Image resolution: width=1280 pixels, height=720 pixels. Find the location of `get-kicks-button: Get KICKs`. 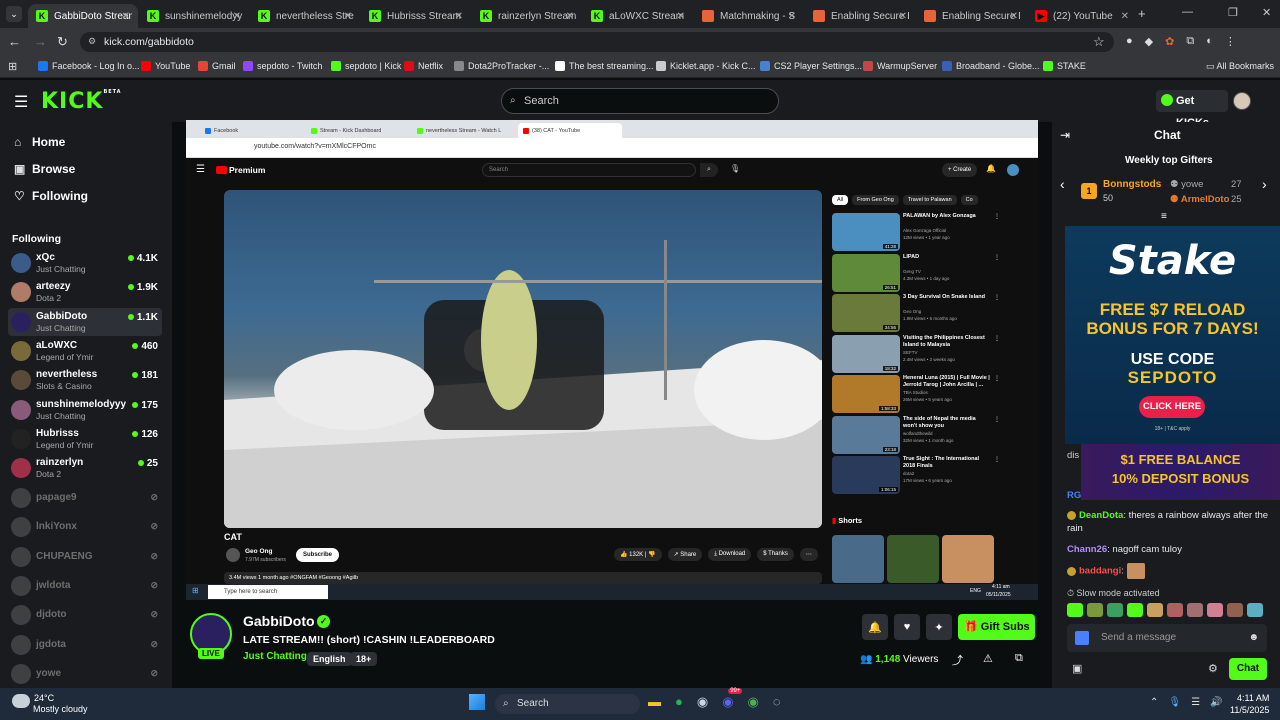

get-kicks-button: Get KICKs is located at coordinates (1192, 109).